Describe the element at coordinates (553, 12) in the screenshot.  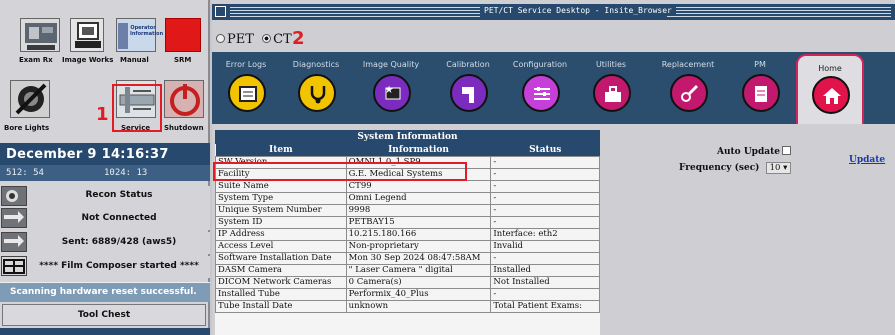
I see `window-title-bar: PET/CT Service Desktop - Insite_Browser` at that location.